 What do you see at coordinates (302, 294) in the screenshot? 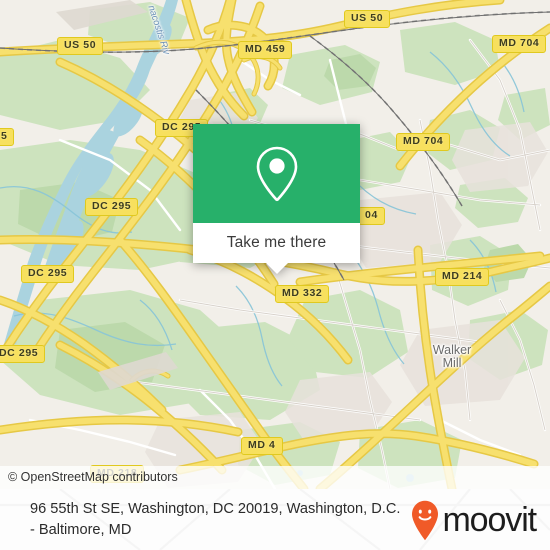
I see `road-shield-md-332: MD 332` at bounding box center [302, 294].